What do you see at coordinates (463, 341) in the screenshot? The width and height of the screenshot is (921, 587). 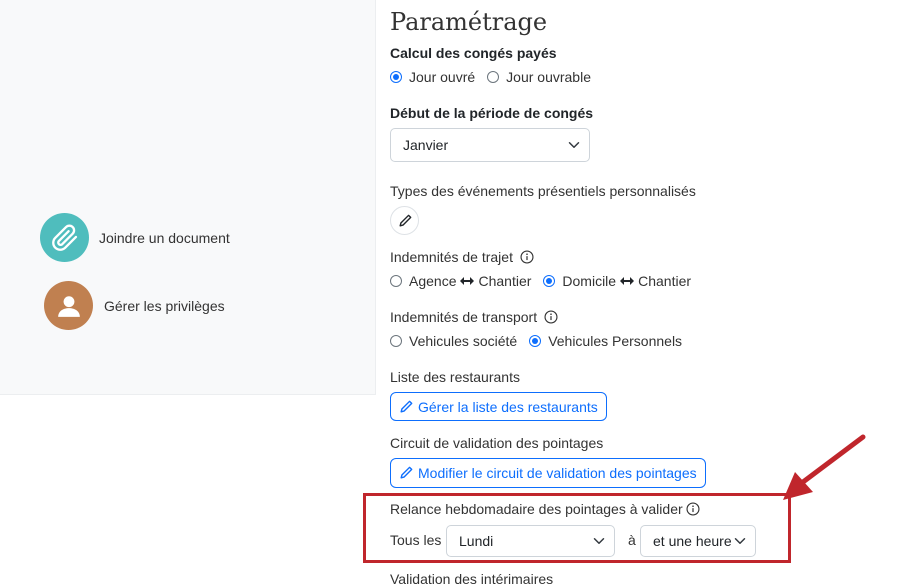 I see `radio-label-vehicules-societe: Vehicules société` at bounding box center [463, 341].